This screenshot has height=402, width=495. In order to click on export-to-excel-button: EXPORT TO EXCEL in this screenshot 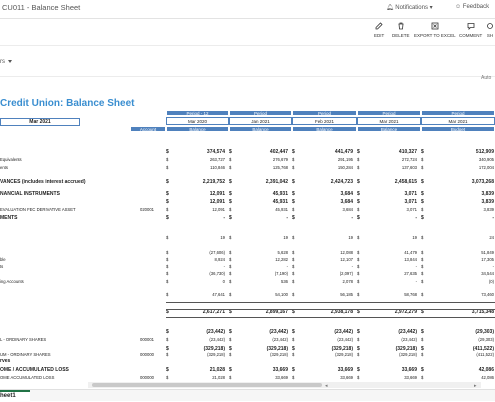, I will do `click(435, 30)`.